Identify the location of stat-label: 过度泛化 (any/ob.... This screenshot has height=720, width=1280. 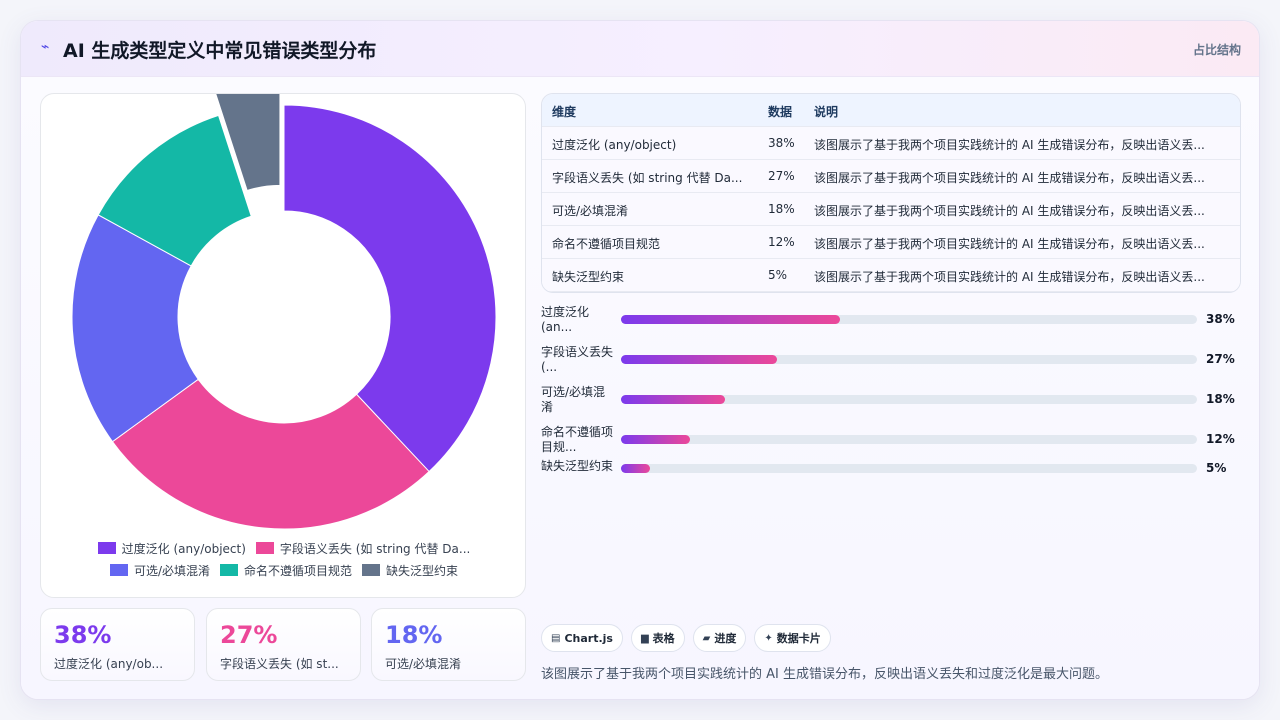
(109, 664).